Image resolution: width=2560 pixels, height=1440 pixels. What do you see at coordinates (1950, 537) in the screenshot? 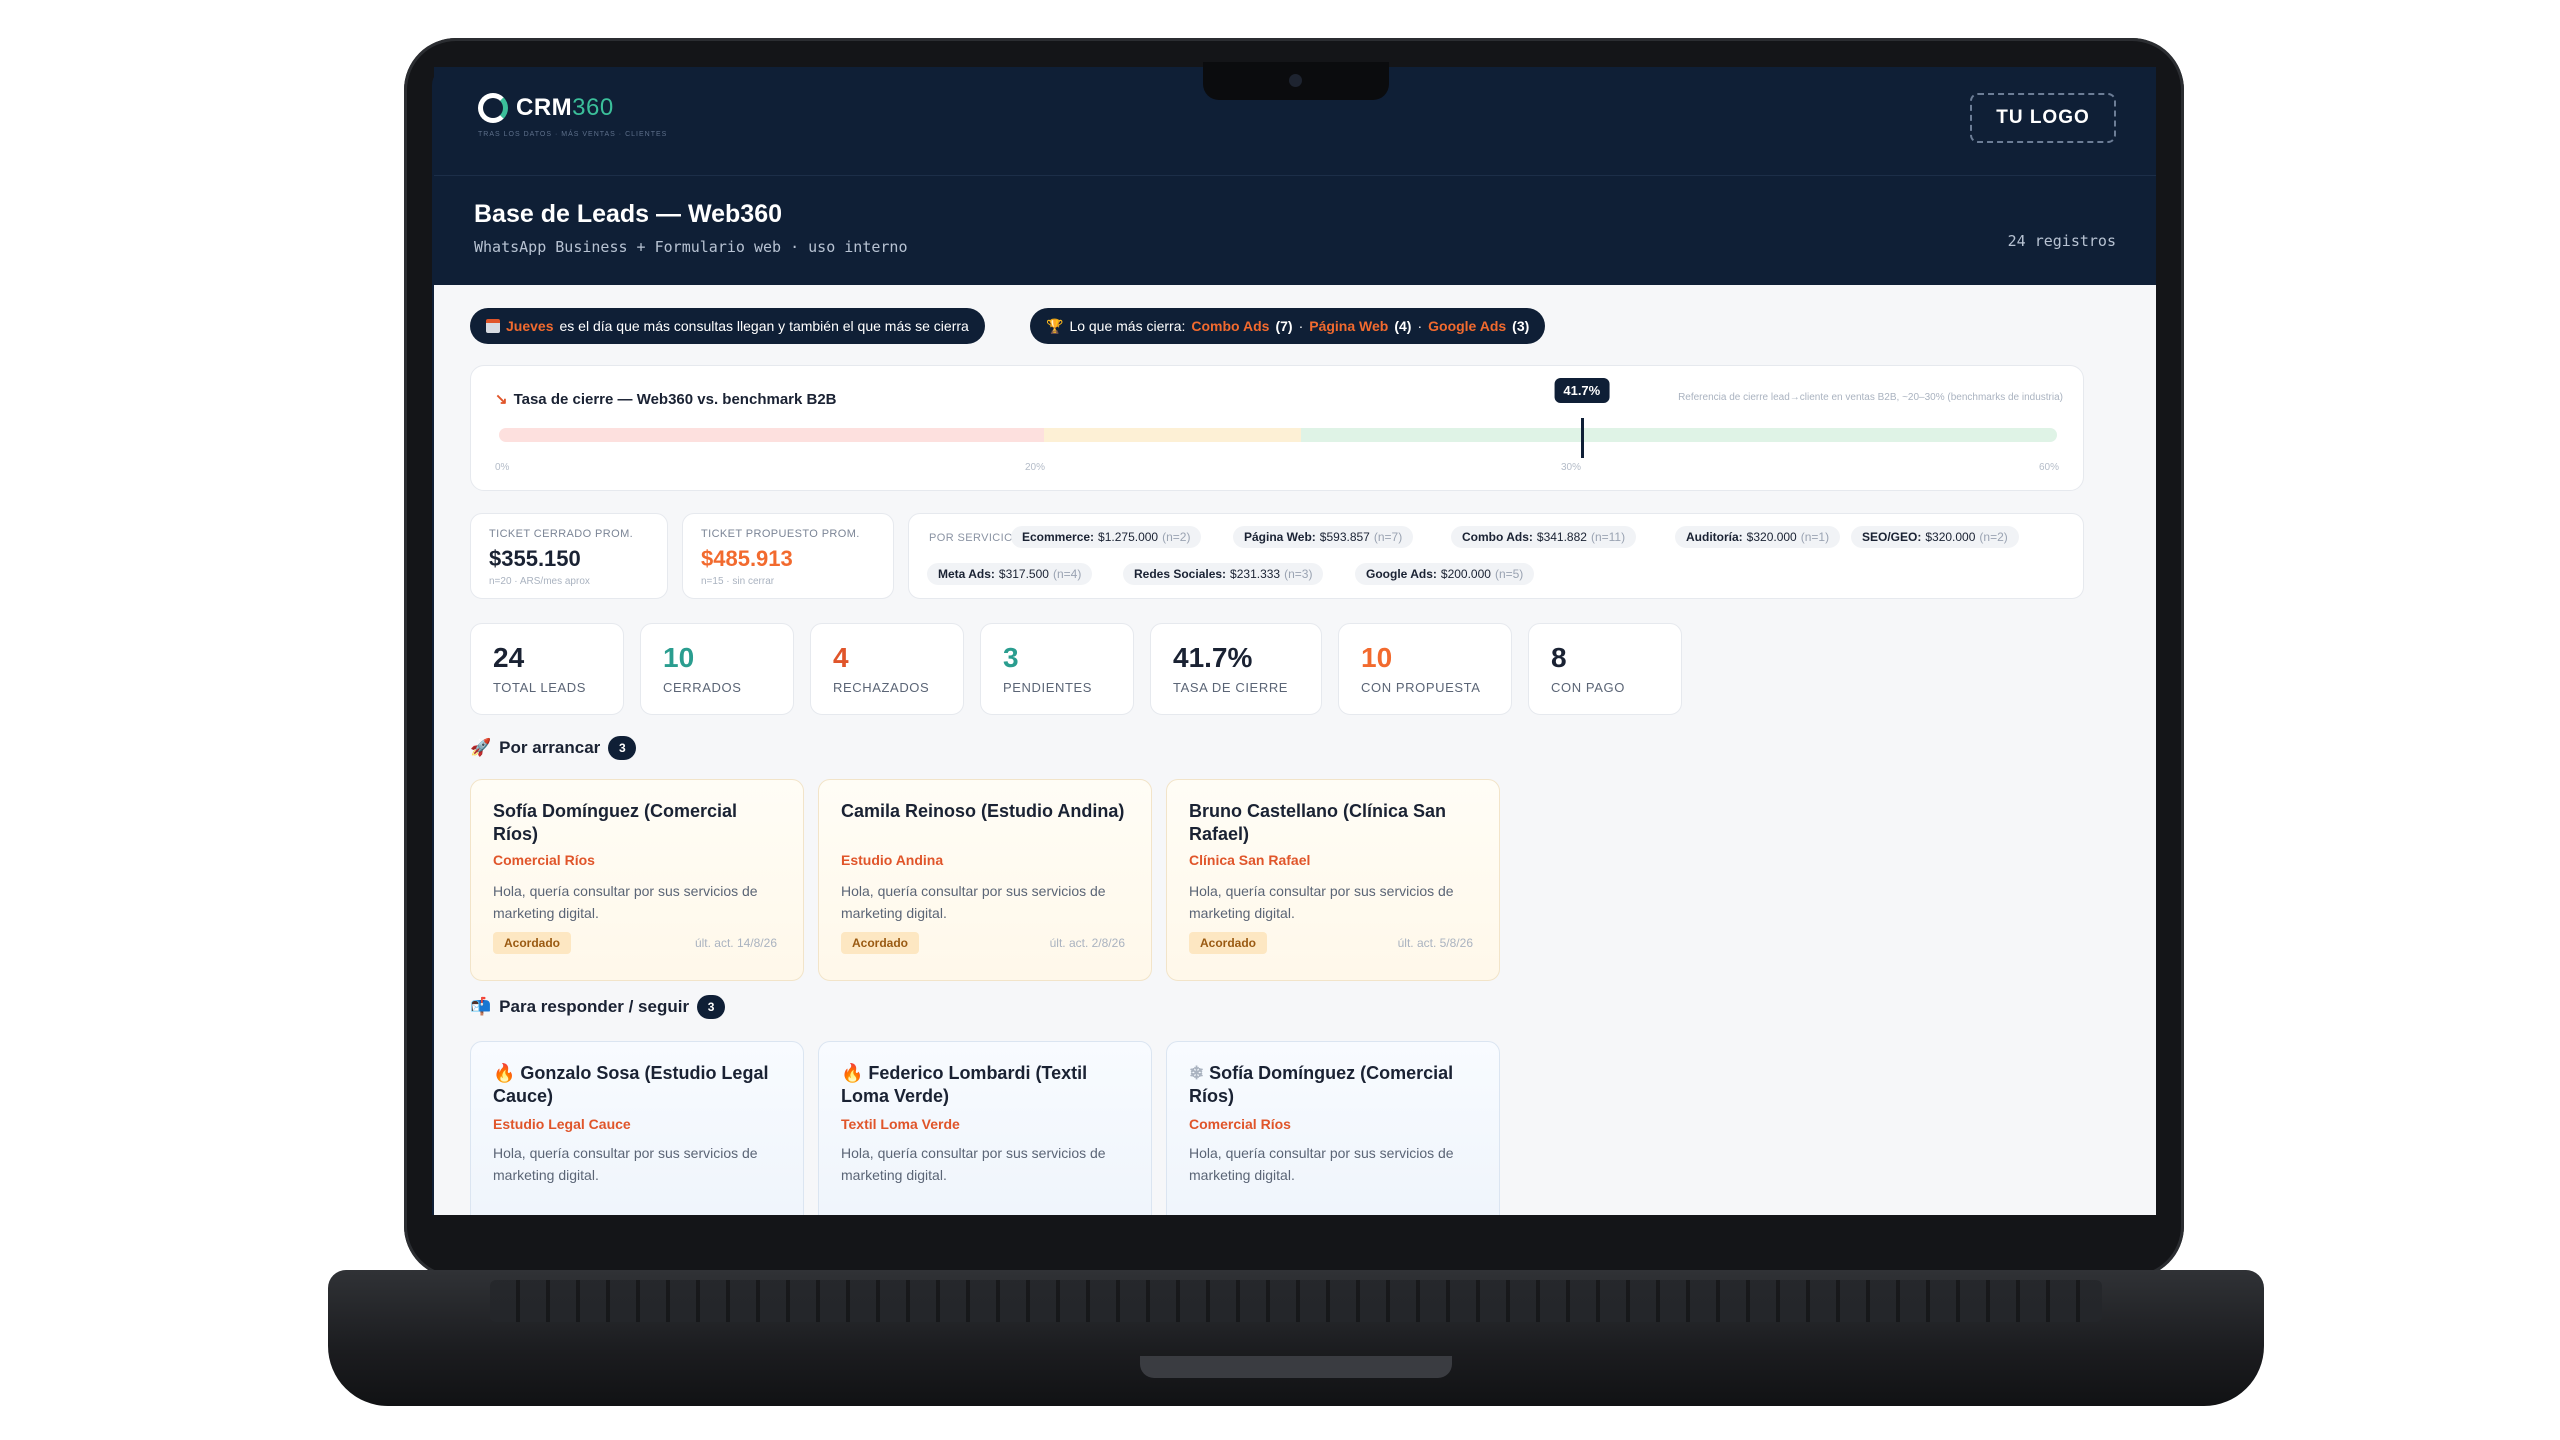
I see `service-value: $320.000` at bounding box center [1950, 537].